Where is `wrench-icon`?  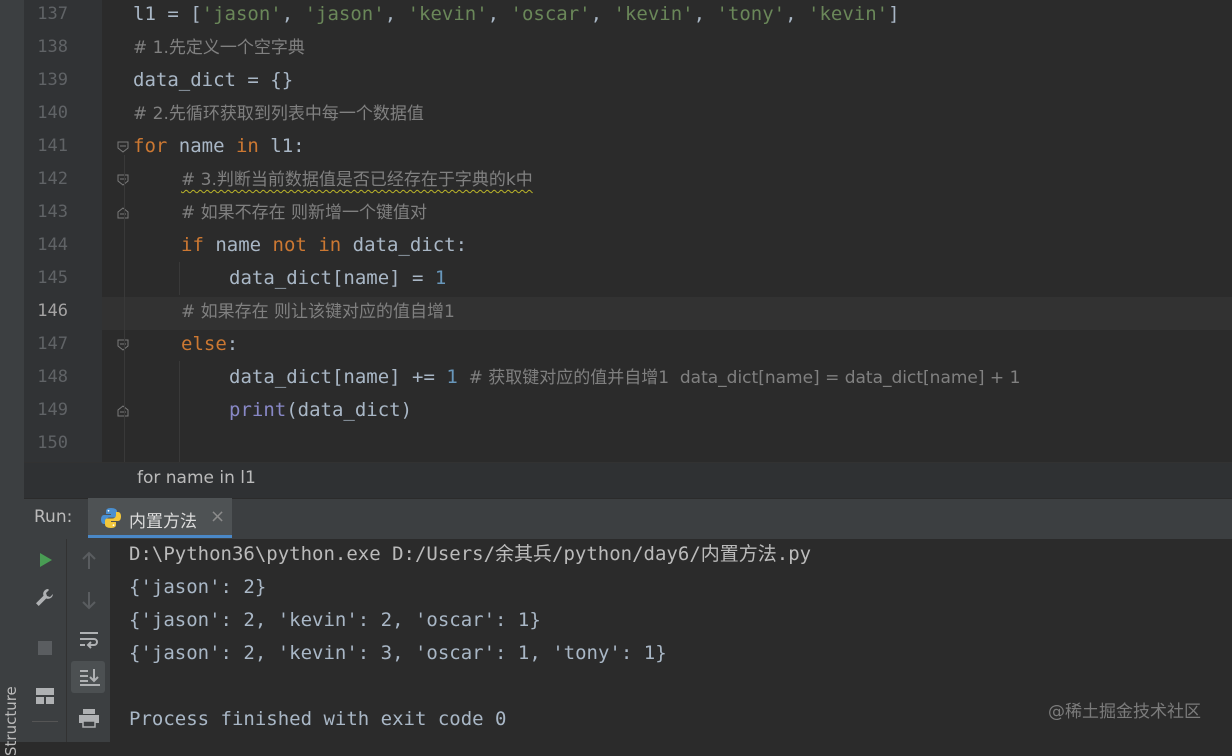
wrench-icon is located at coordinates (45, 598).